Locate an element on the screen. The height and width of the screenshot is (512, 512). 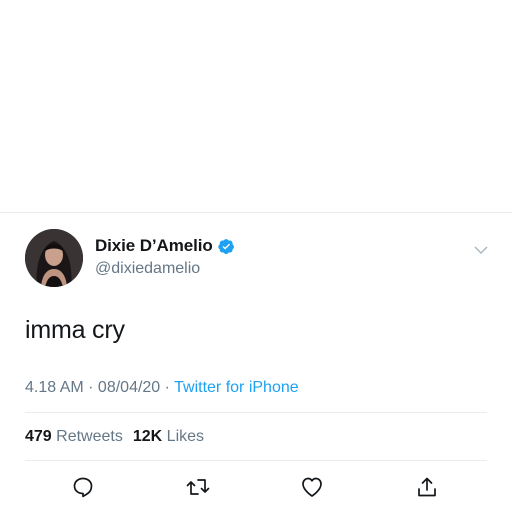
display-name: Dixie D’Amelio is located at coordinates (154, 246).